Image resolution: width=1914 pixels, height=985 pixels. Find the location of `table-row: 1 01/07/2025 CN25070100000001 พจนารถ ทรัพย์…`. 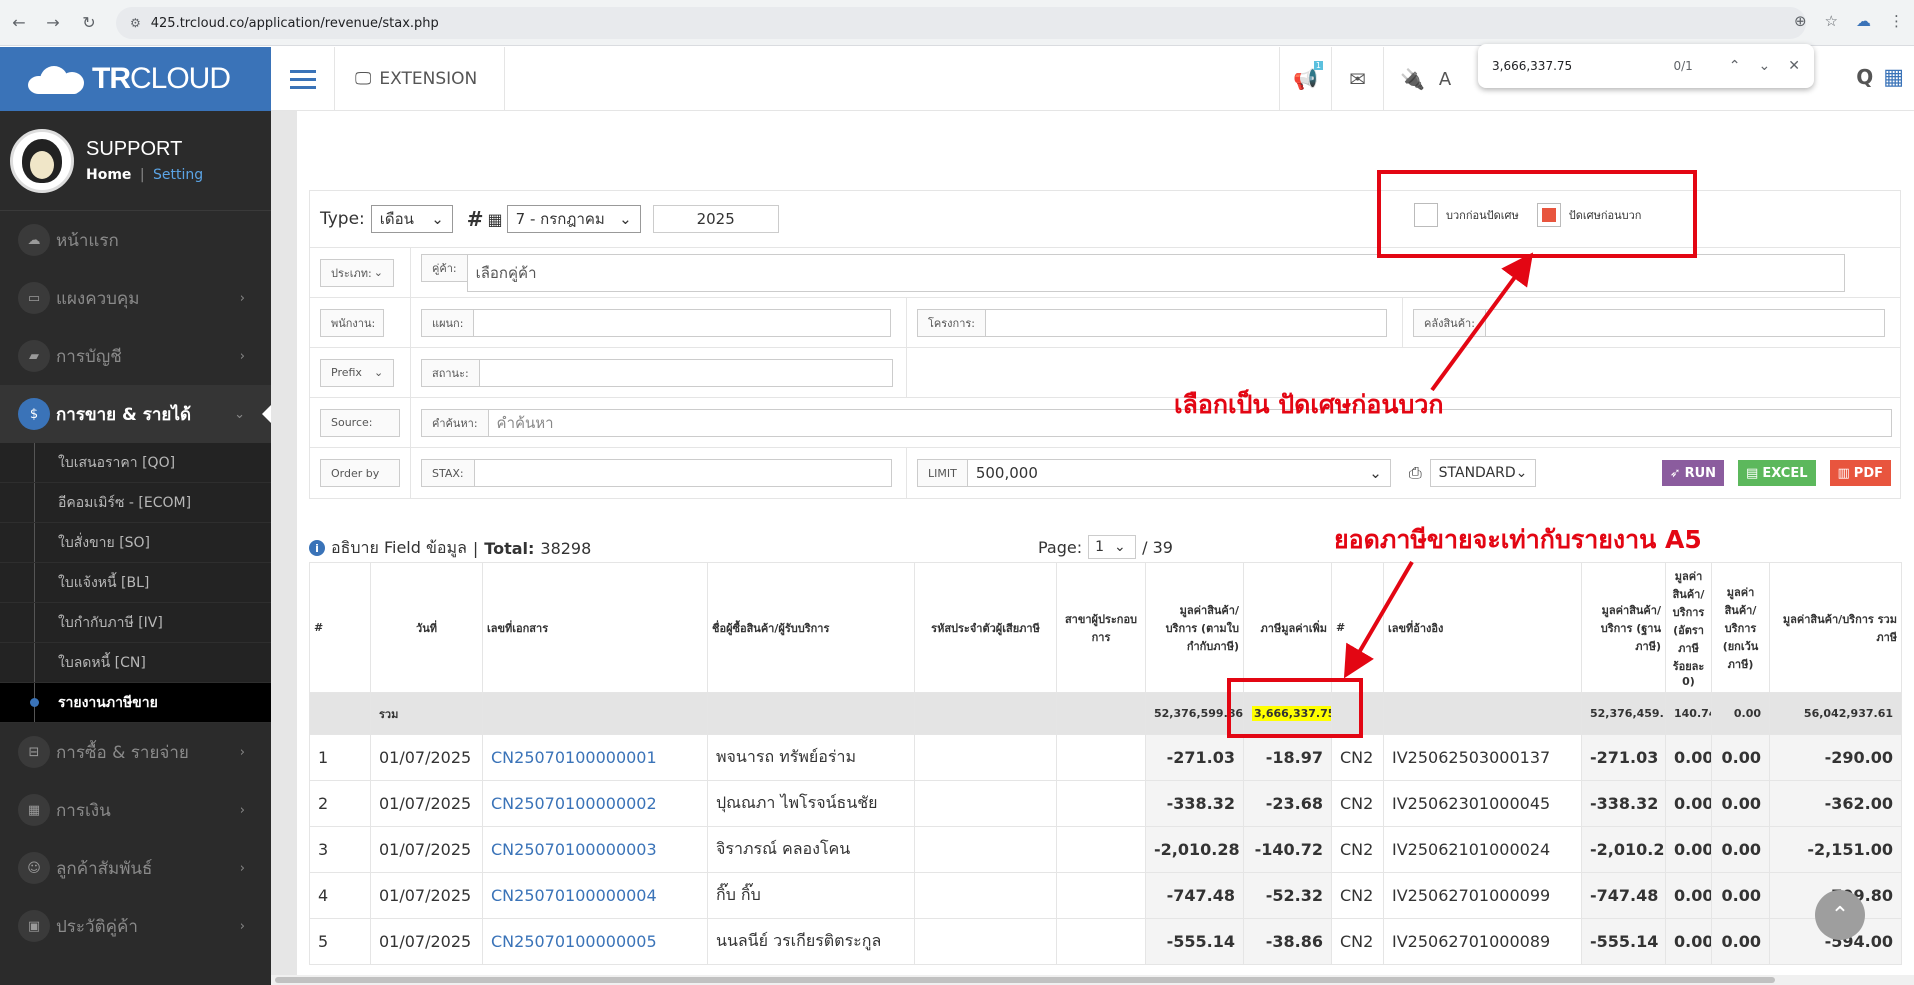

table-row: 1 01/07/2025 CN25070100000001 พจนารถ ทรัพย์… is located at coordinates (1105, 757).